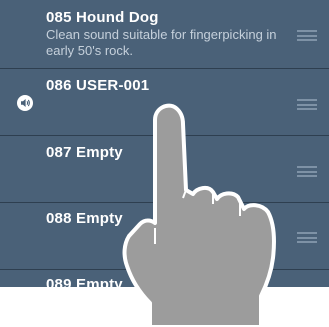 The width and height of the screenshot is (329, 327). What do you see at coordinates (164, 278) in the screenshot?
I see `preset-row-089: 089 Empty` at bounding box center [164, 278].